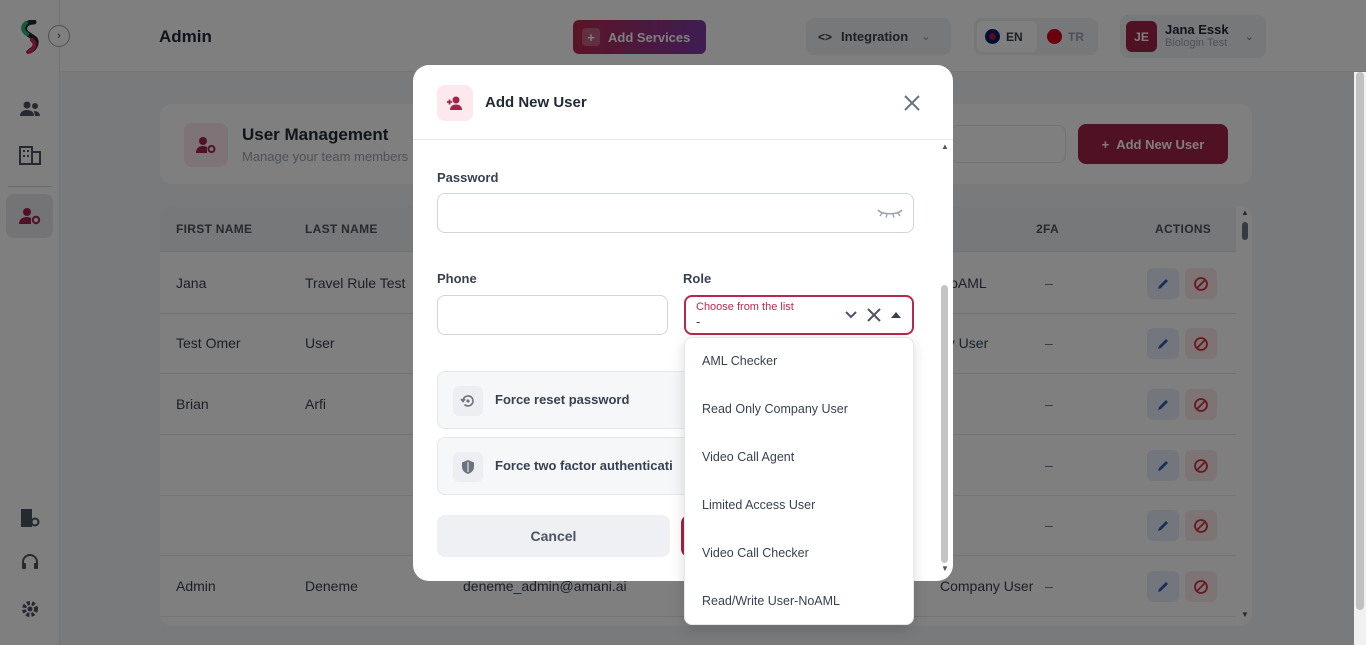  What do you see at coordinates (552, 315) in the screenshot?
I see `phone-field` at bounding box center [552, 315].